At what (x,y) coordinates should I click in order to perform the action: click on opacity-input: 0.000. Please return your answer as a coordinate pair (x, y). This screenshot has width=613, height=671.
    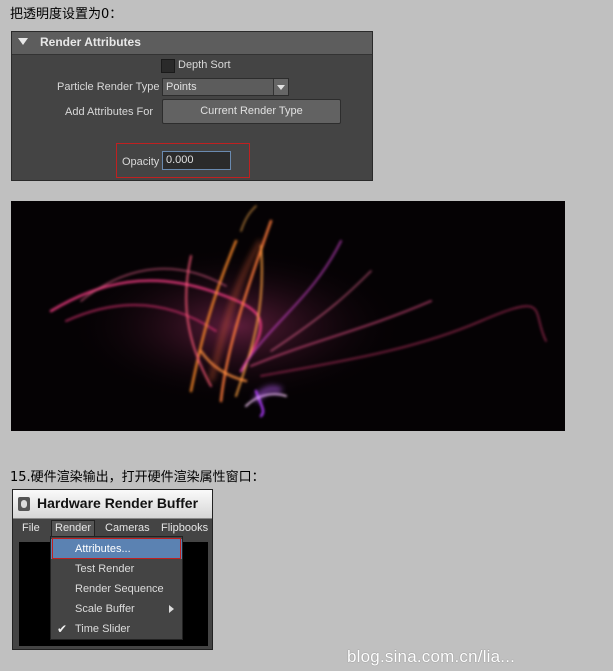
    Looking at the image, I should click on (196, 160).